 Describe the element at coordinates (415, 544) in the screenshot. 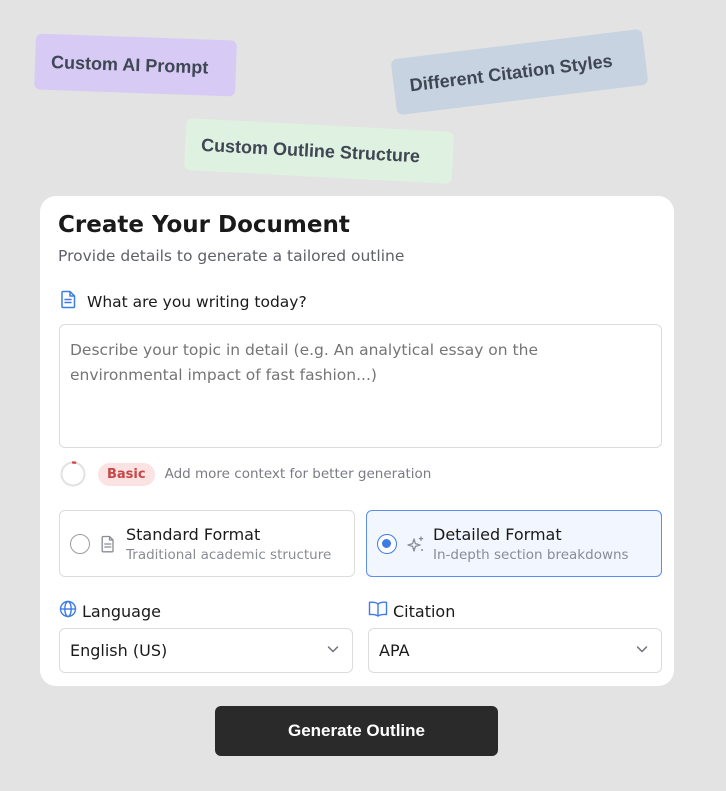

I see `sparkles-icon` at that location.